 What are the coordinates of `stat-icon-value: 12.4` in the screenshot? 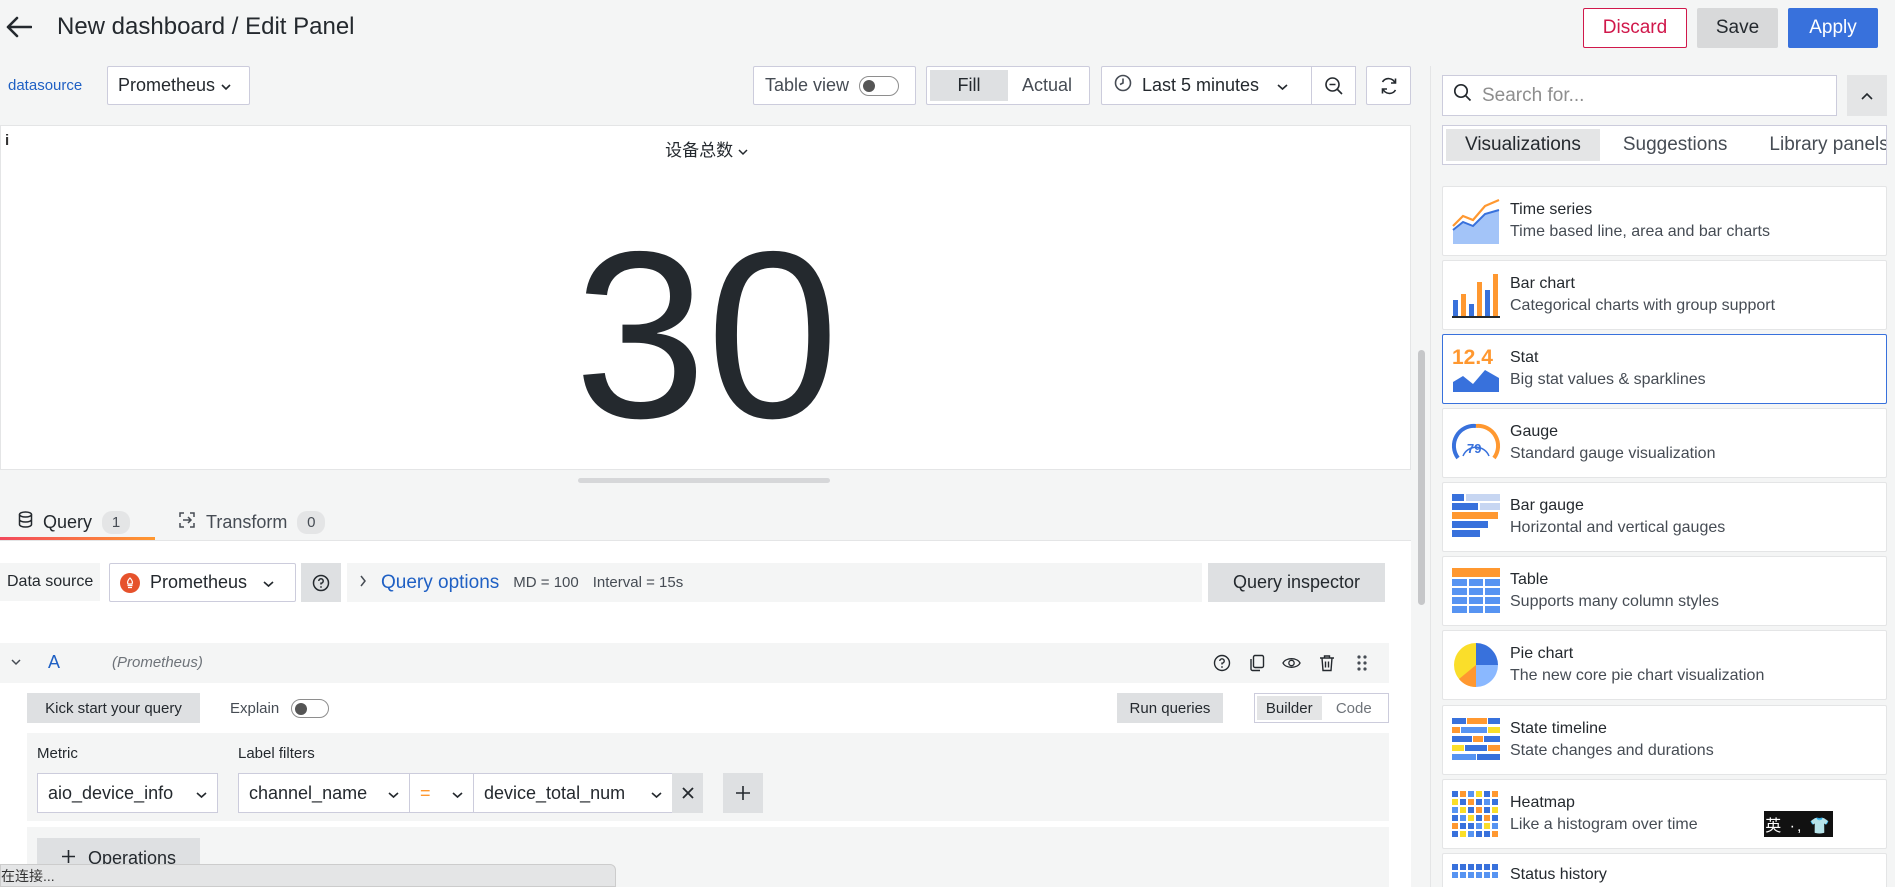 It's located at (1472, 357).